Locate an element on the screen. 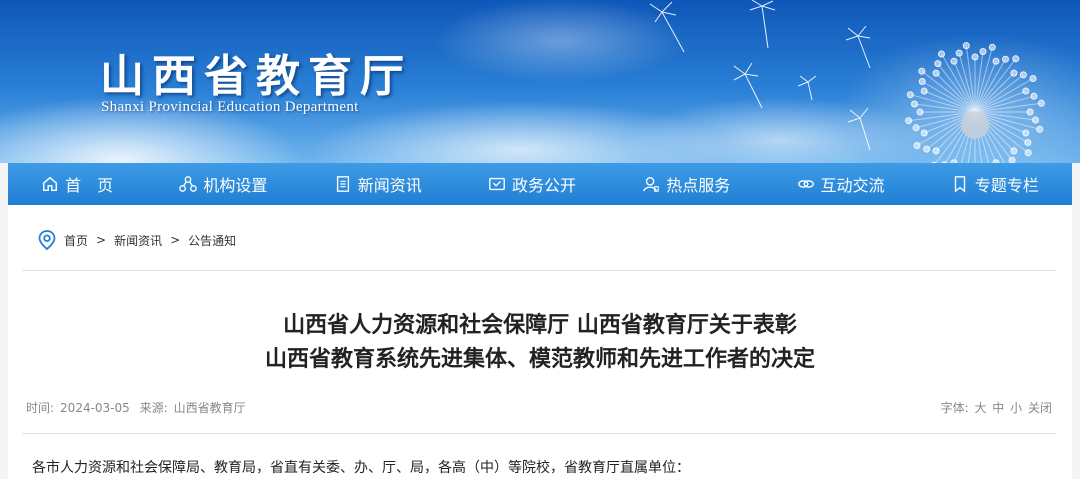  org-icon is located at coordinates (188, 184).